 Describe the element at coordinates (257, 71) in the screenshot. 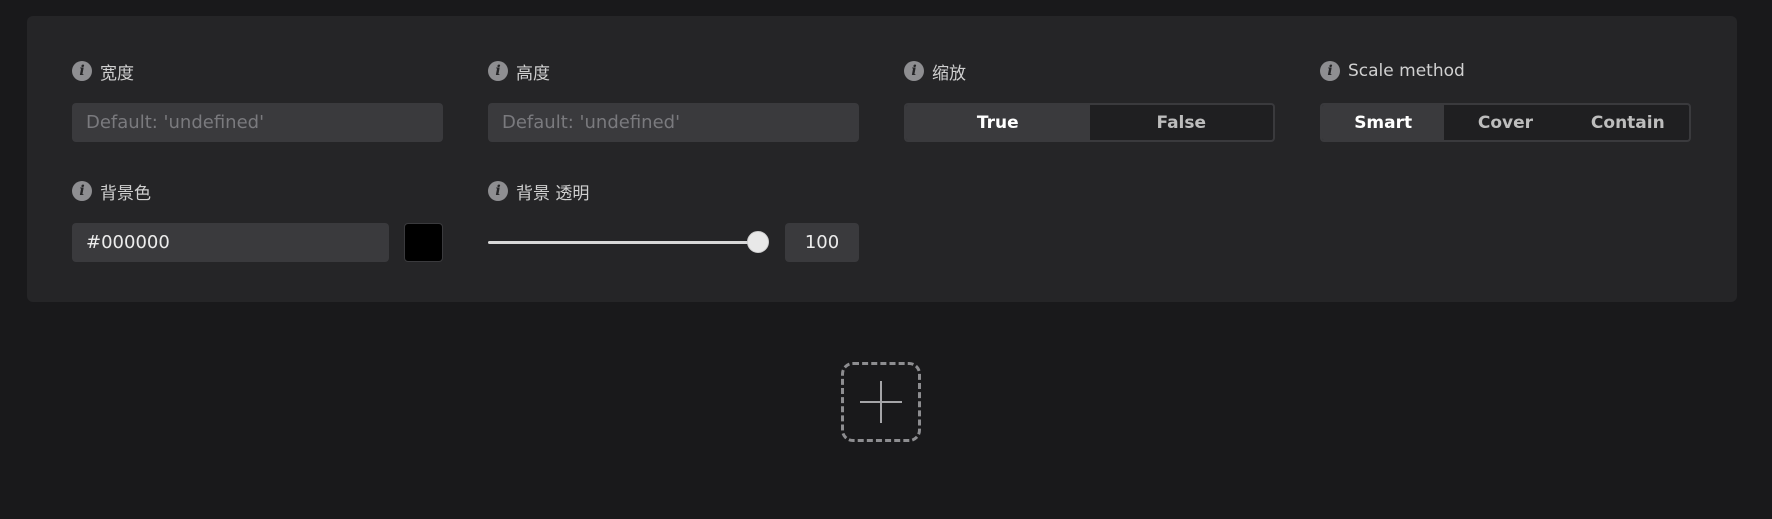

I see `width-label-row: i 宽度` at that location.